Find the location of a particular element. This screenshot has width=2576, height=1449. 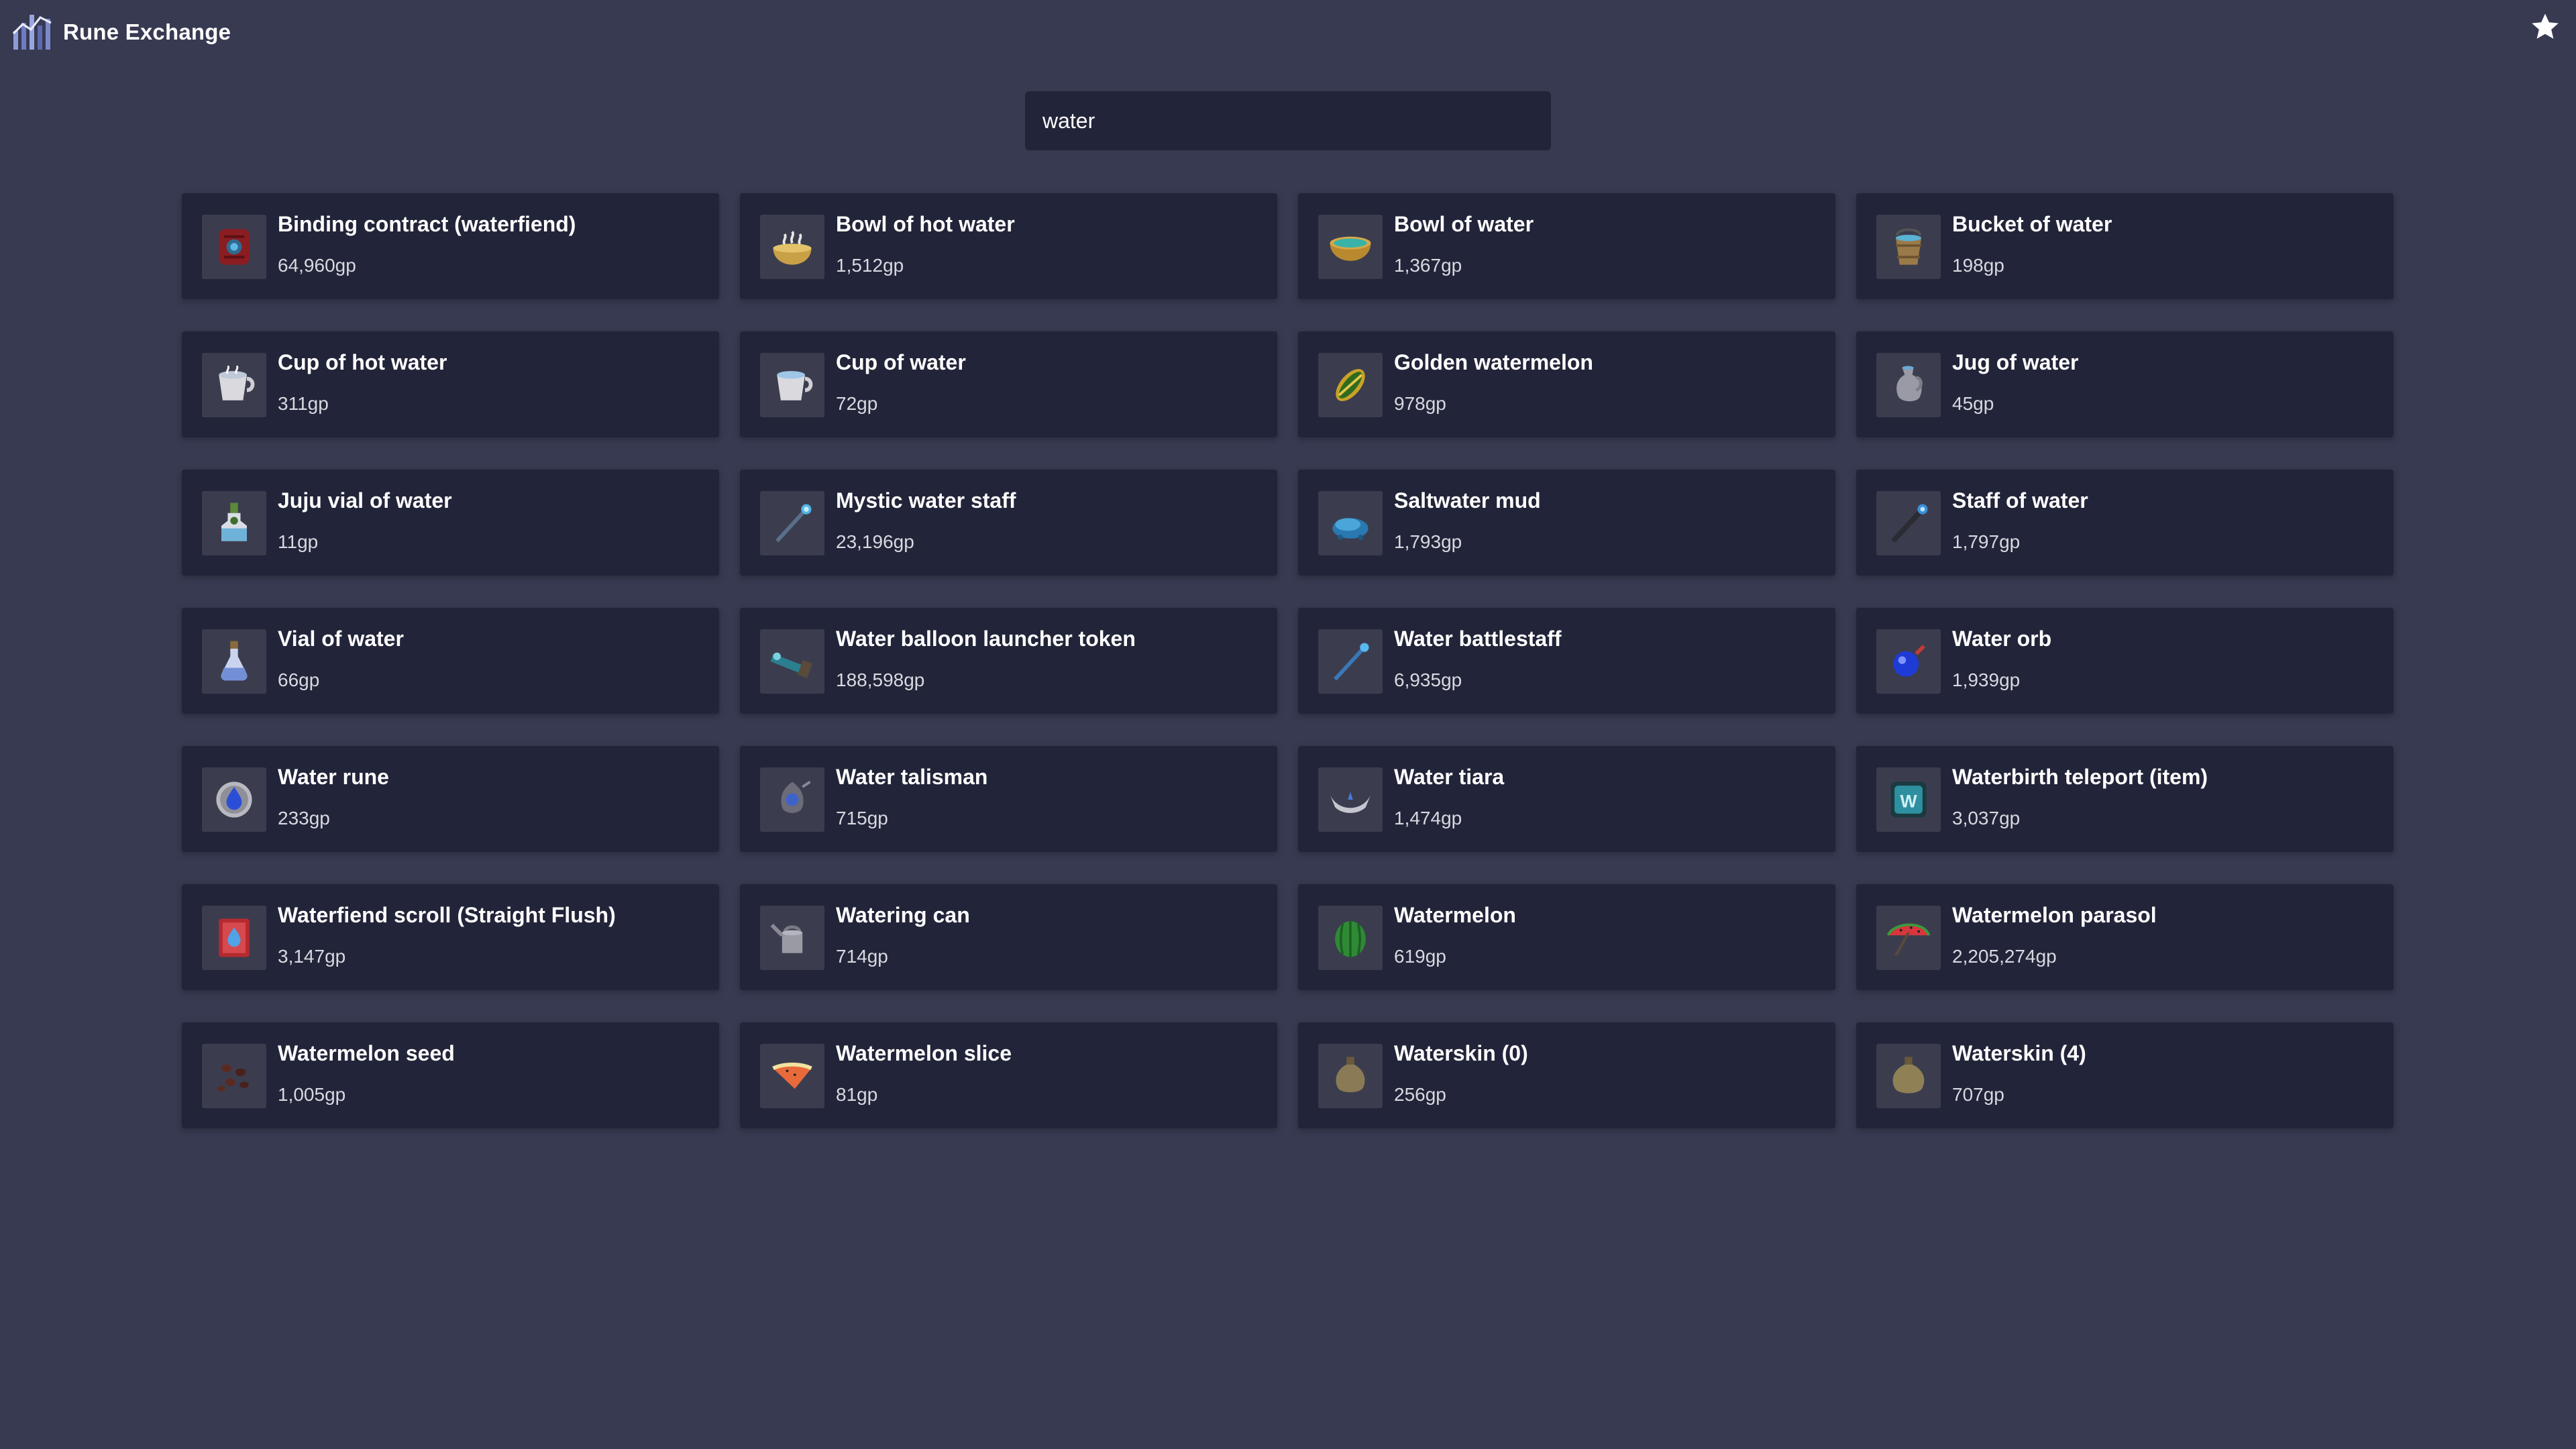

item-card: Water balloon launcher token 188,598gp is located at coordinates (1008, 661).